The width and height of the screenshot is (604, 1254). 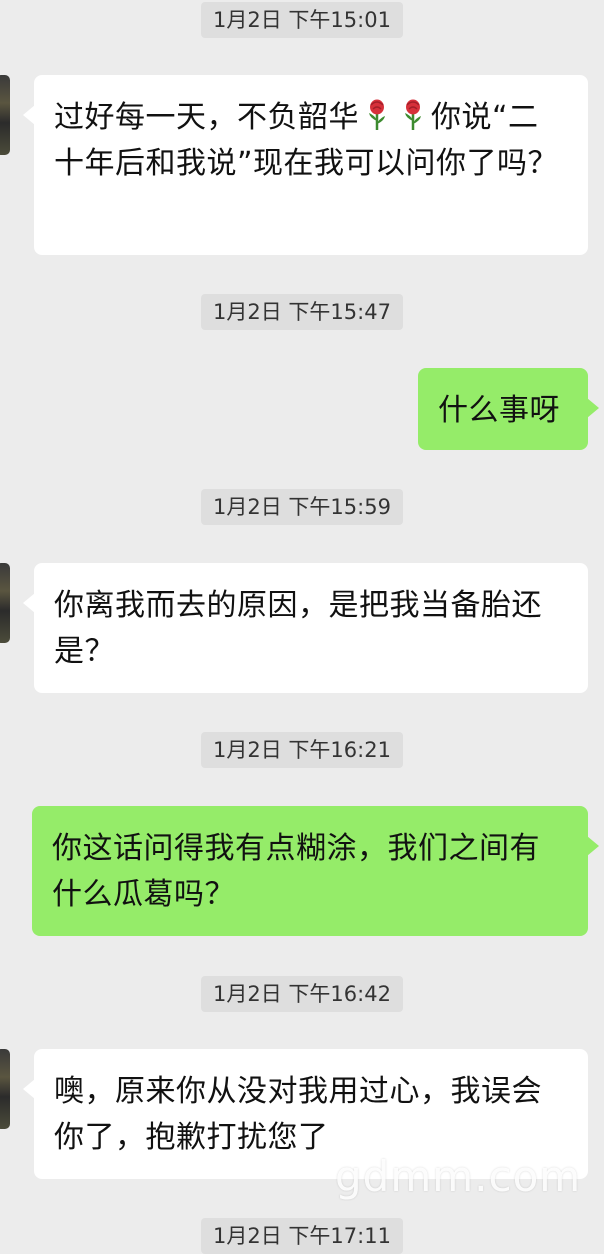 What do you see at coordinates (298, 628) in the screenshot?
I see `message-text: 你离我而去的原因，是把我当备胎还是？` at bounding box center [298, 628].